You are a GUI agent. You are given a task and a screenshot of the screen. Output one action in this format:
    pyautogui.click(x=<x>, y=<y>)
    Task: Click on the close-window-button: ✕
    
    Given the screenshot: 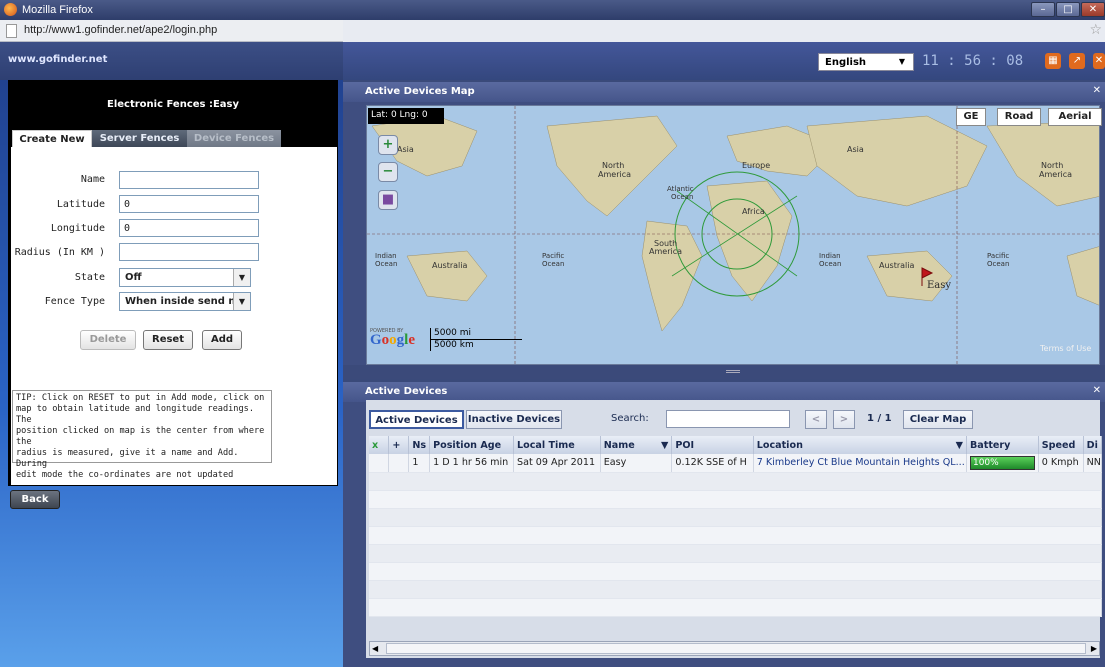 What is the action you would take?
    pyautogui.click(x=1093, y=9)
    